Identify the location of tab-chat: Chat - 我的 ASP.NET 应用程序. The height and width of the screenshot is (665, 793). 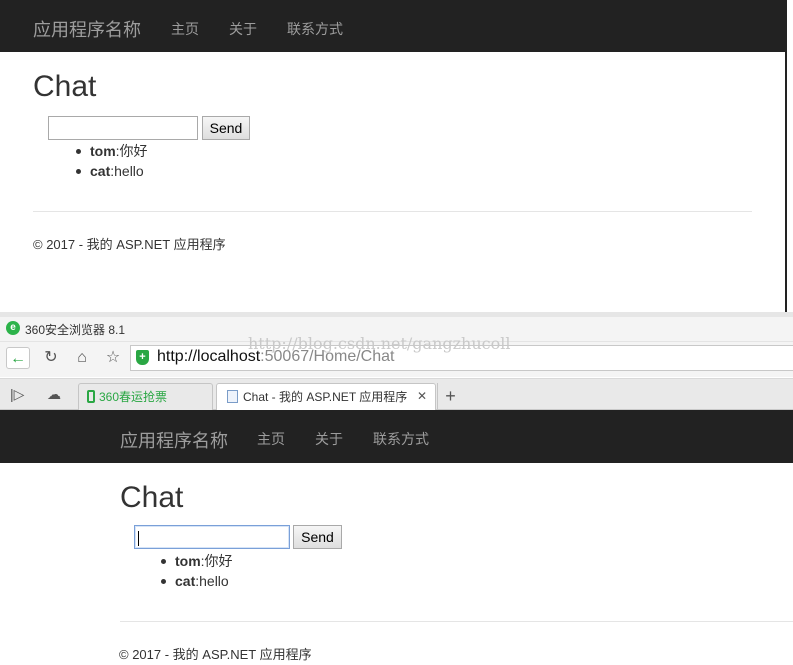
(326, 396).